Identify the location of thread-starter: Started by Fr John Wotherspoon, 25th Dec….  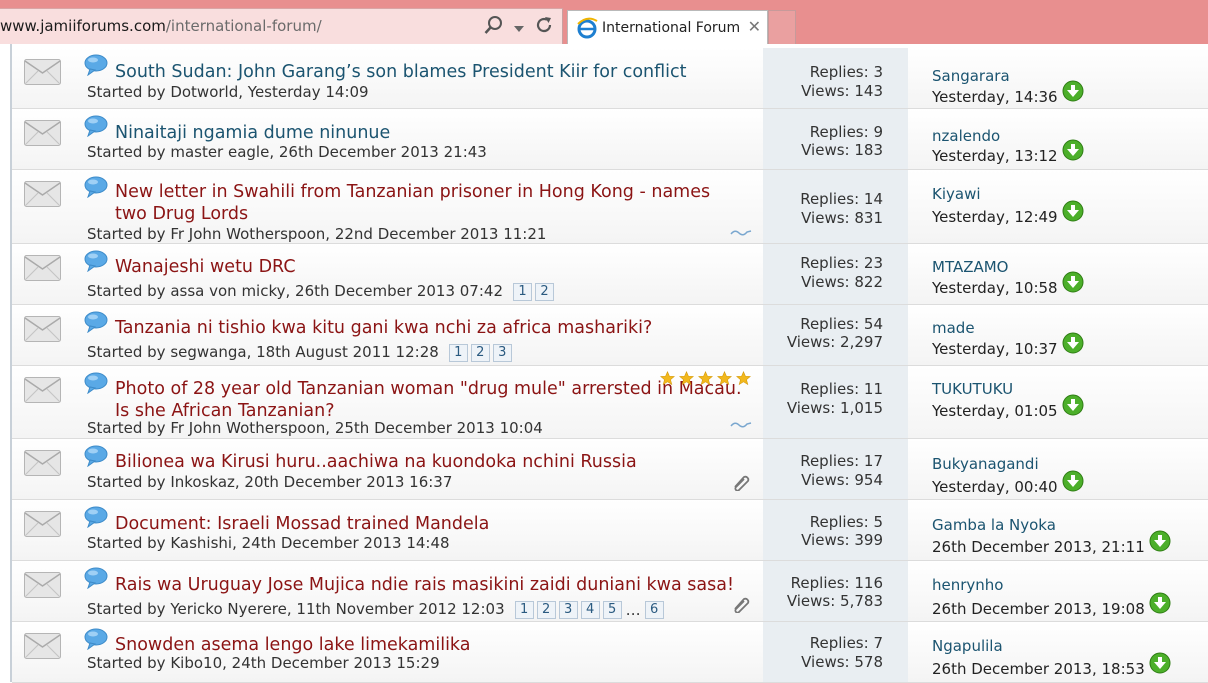
(315, 428).